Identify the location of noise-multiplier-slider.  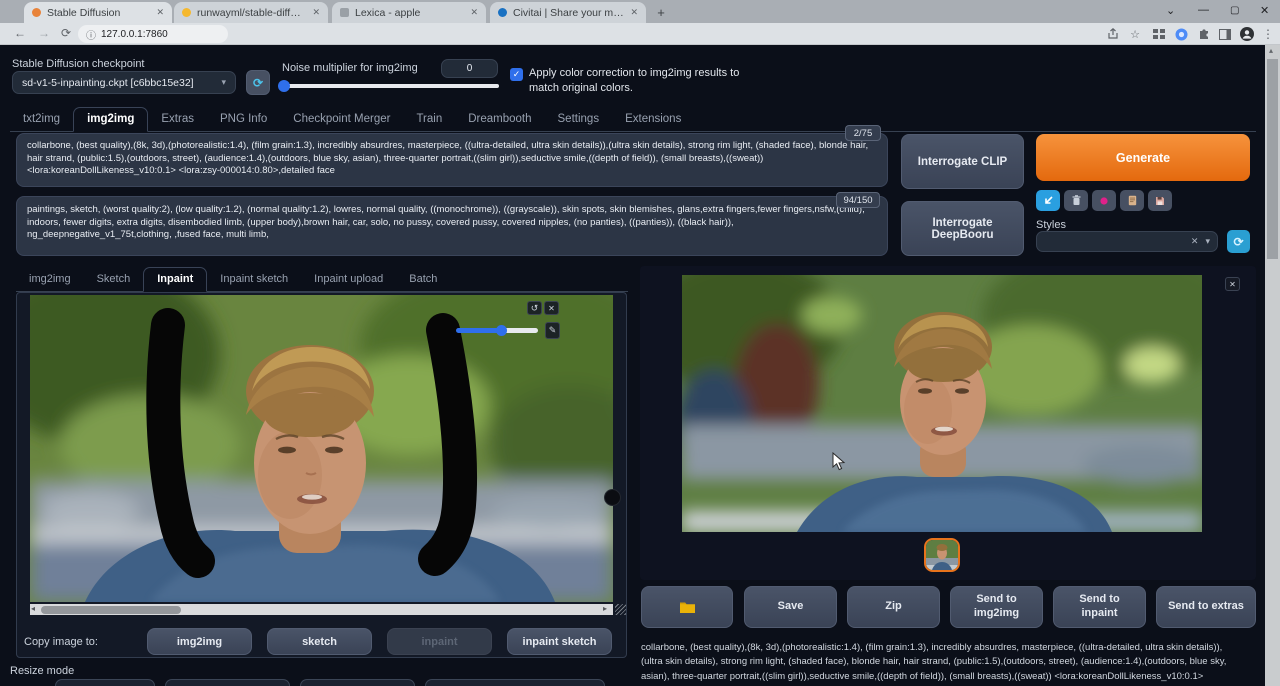
(390, 86).